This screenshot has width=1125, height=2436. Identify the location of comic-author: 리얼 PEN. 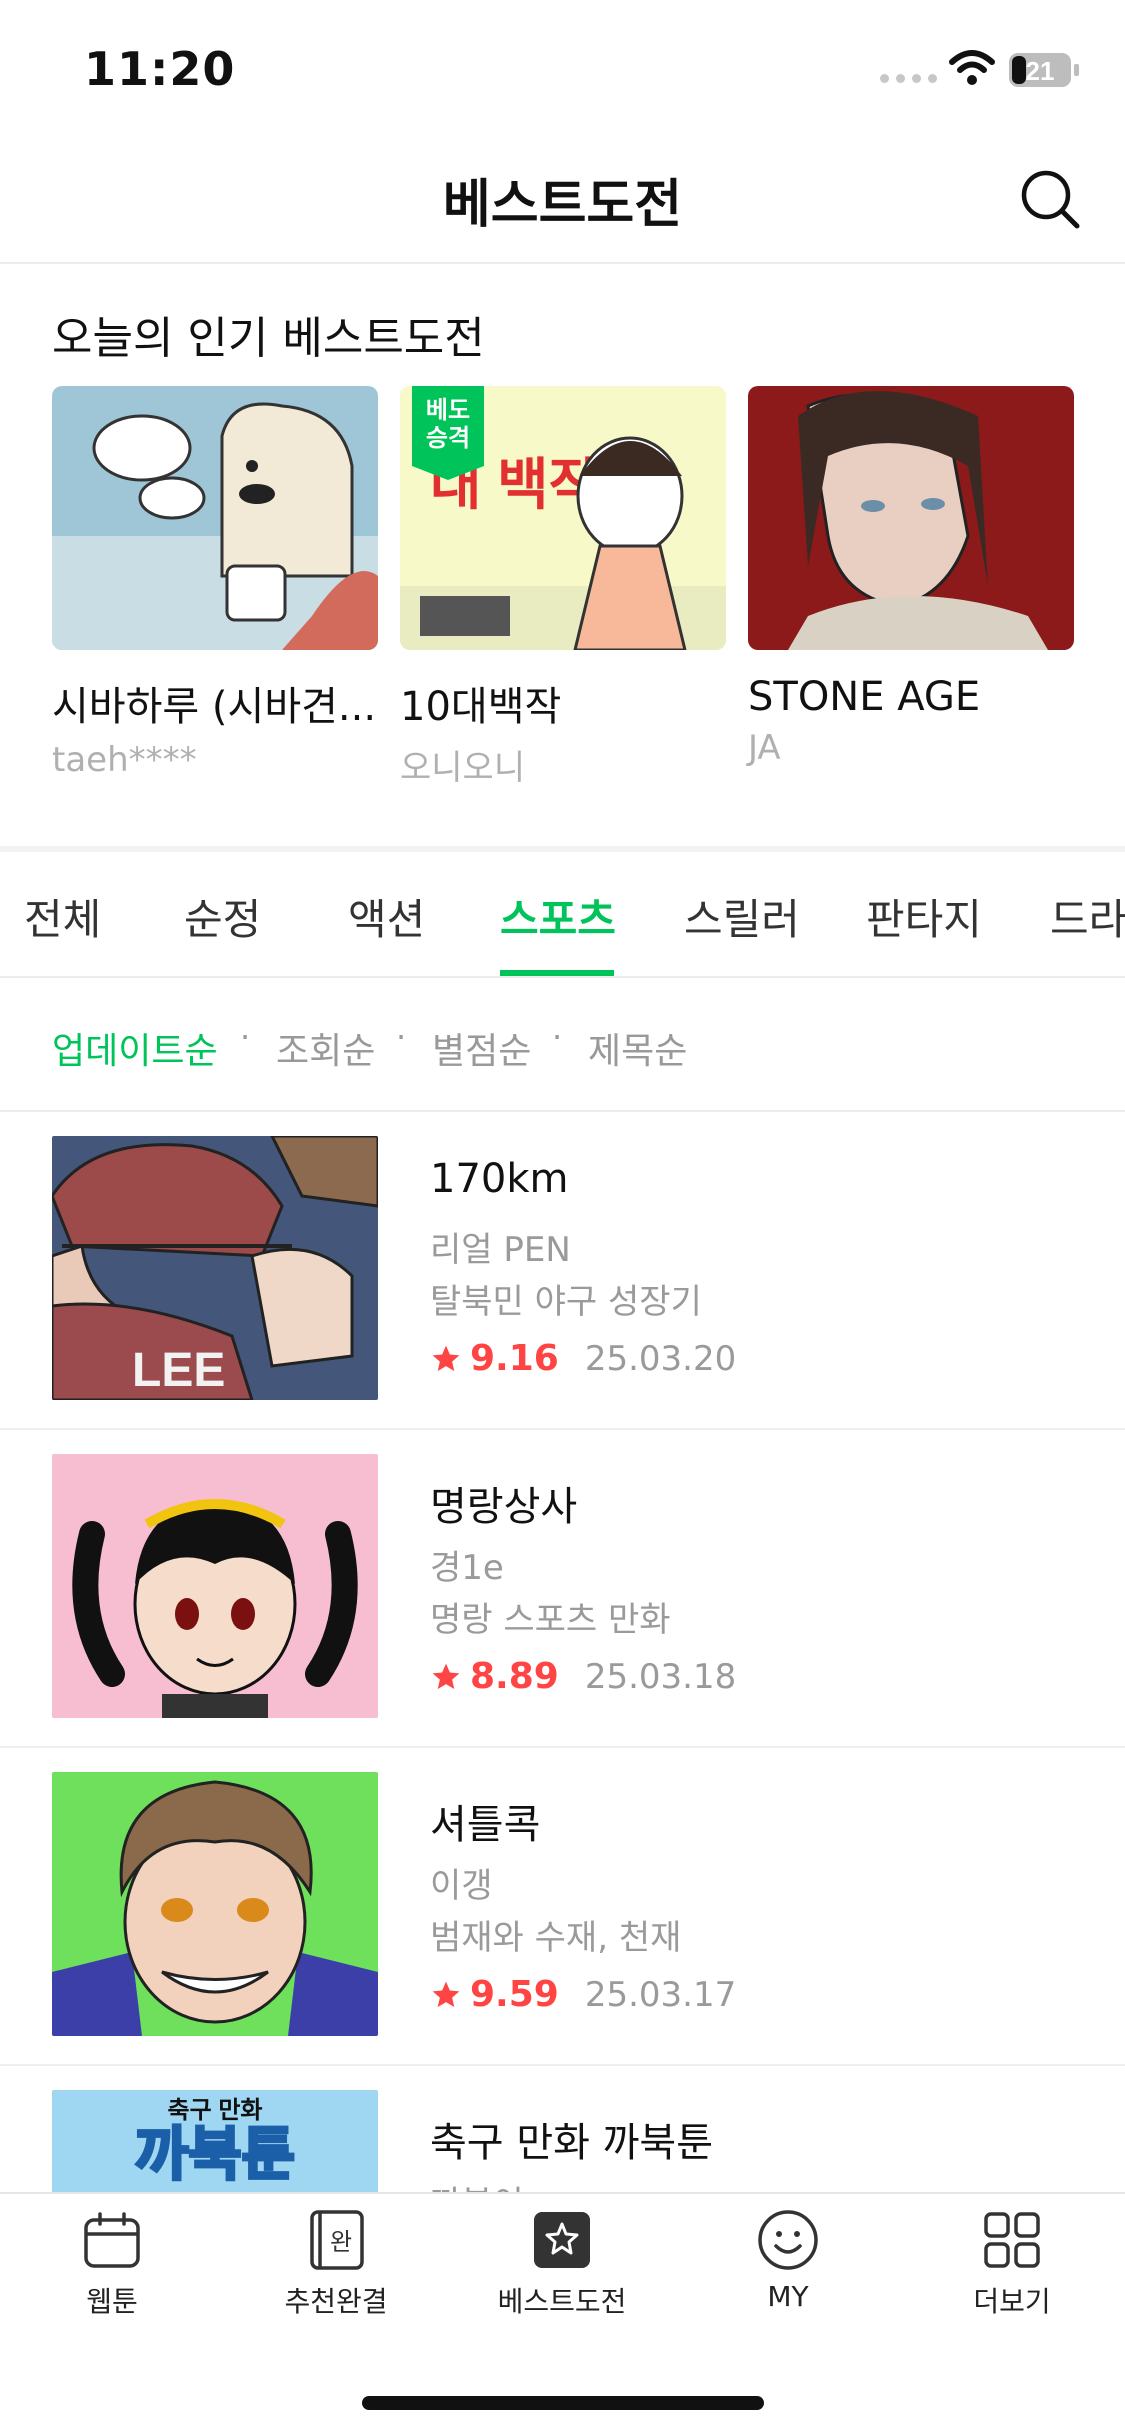
(500, 1250).